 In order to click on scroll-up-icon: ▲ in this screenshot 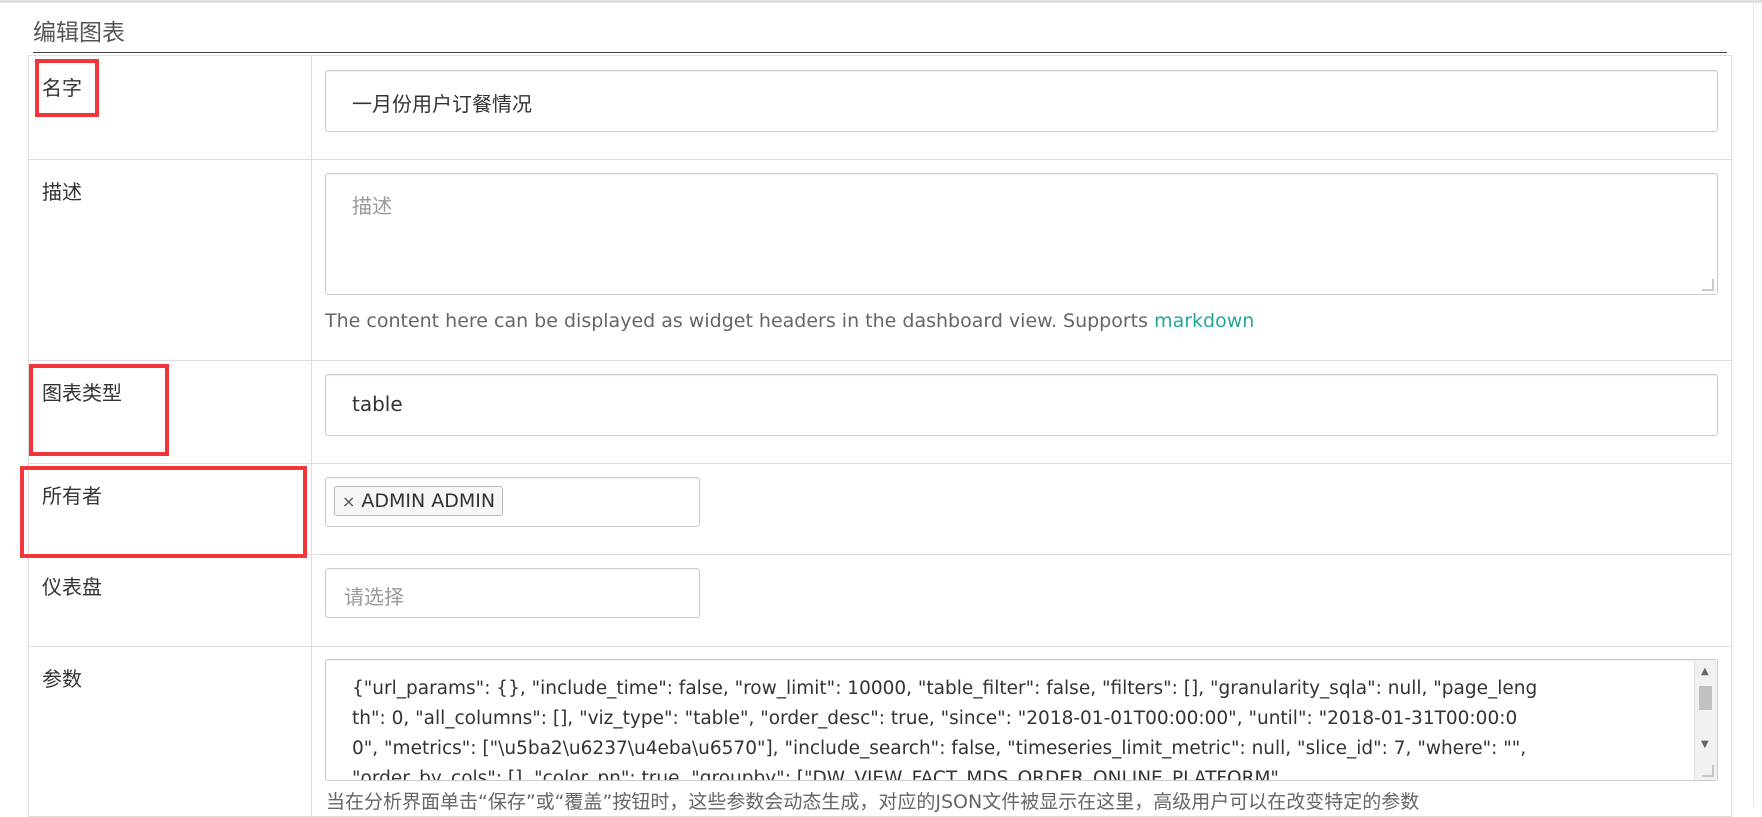, I will do `click(1705, 671)`.